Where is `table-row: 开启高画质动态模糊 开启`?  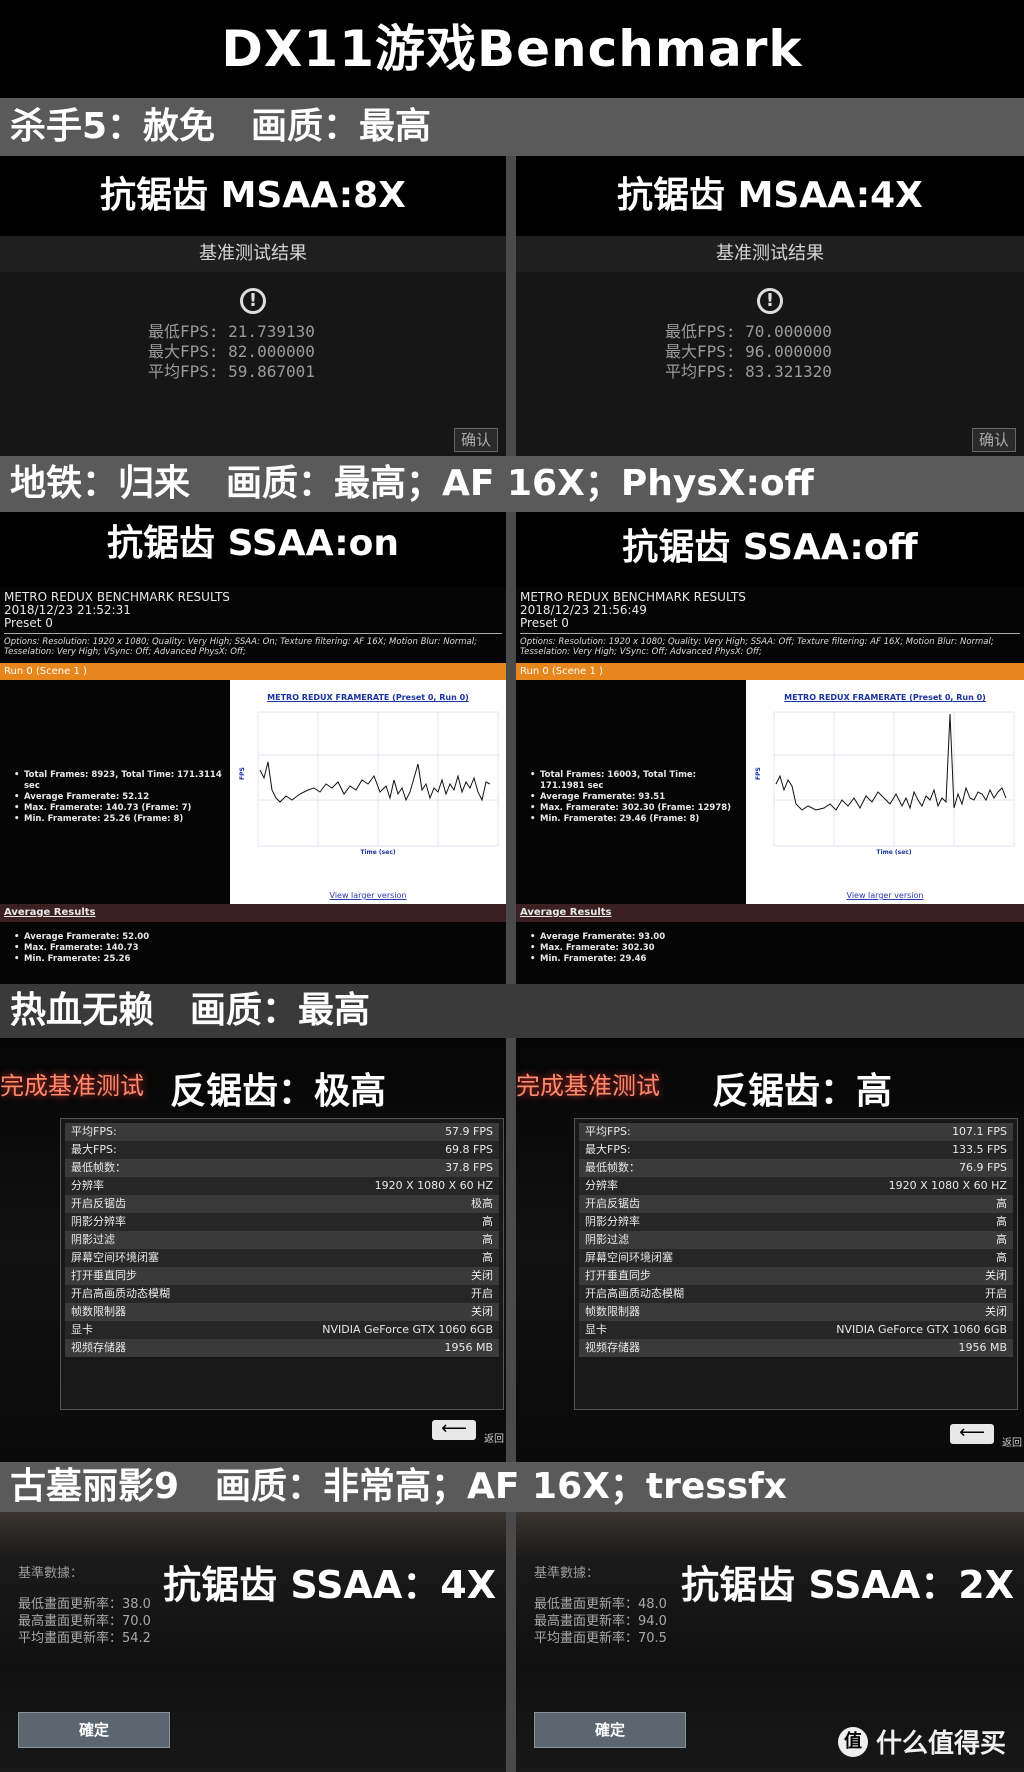 table-row: 开启高画质动态模糊 开启 is located at coordinates (796, 1294).